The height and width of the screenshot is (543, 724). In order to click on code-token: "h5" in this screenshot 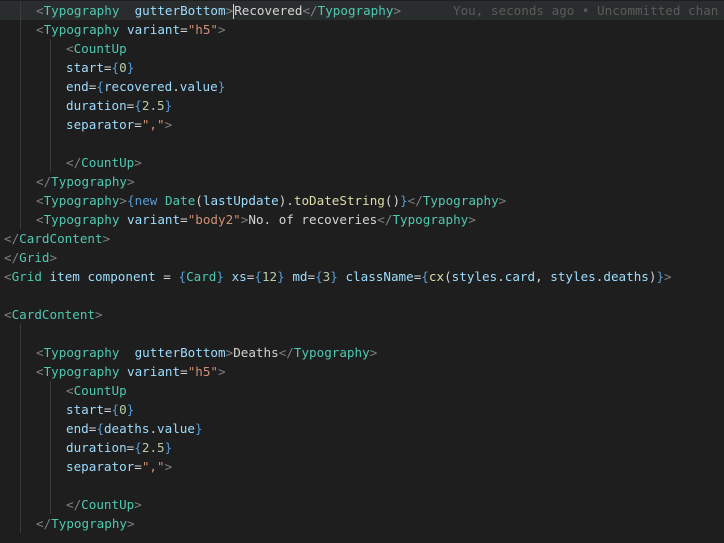, I will do `click(203, 29)`.